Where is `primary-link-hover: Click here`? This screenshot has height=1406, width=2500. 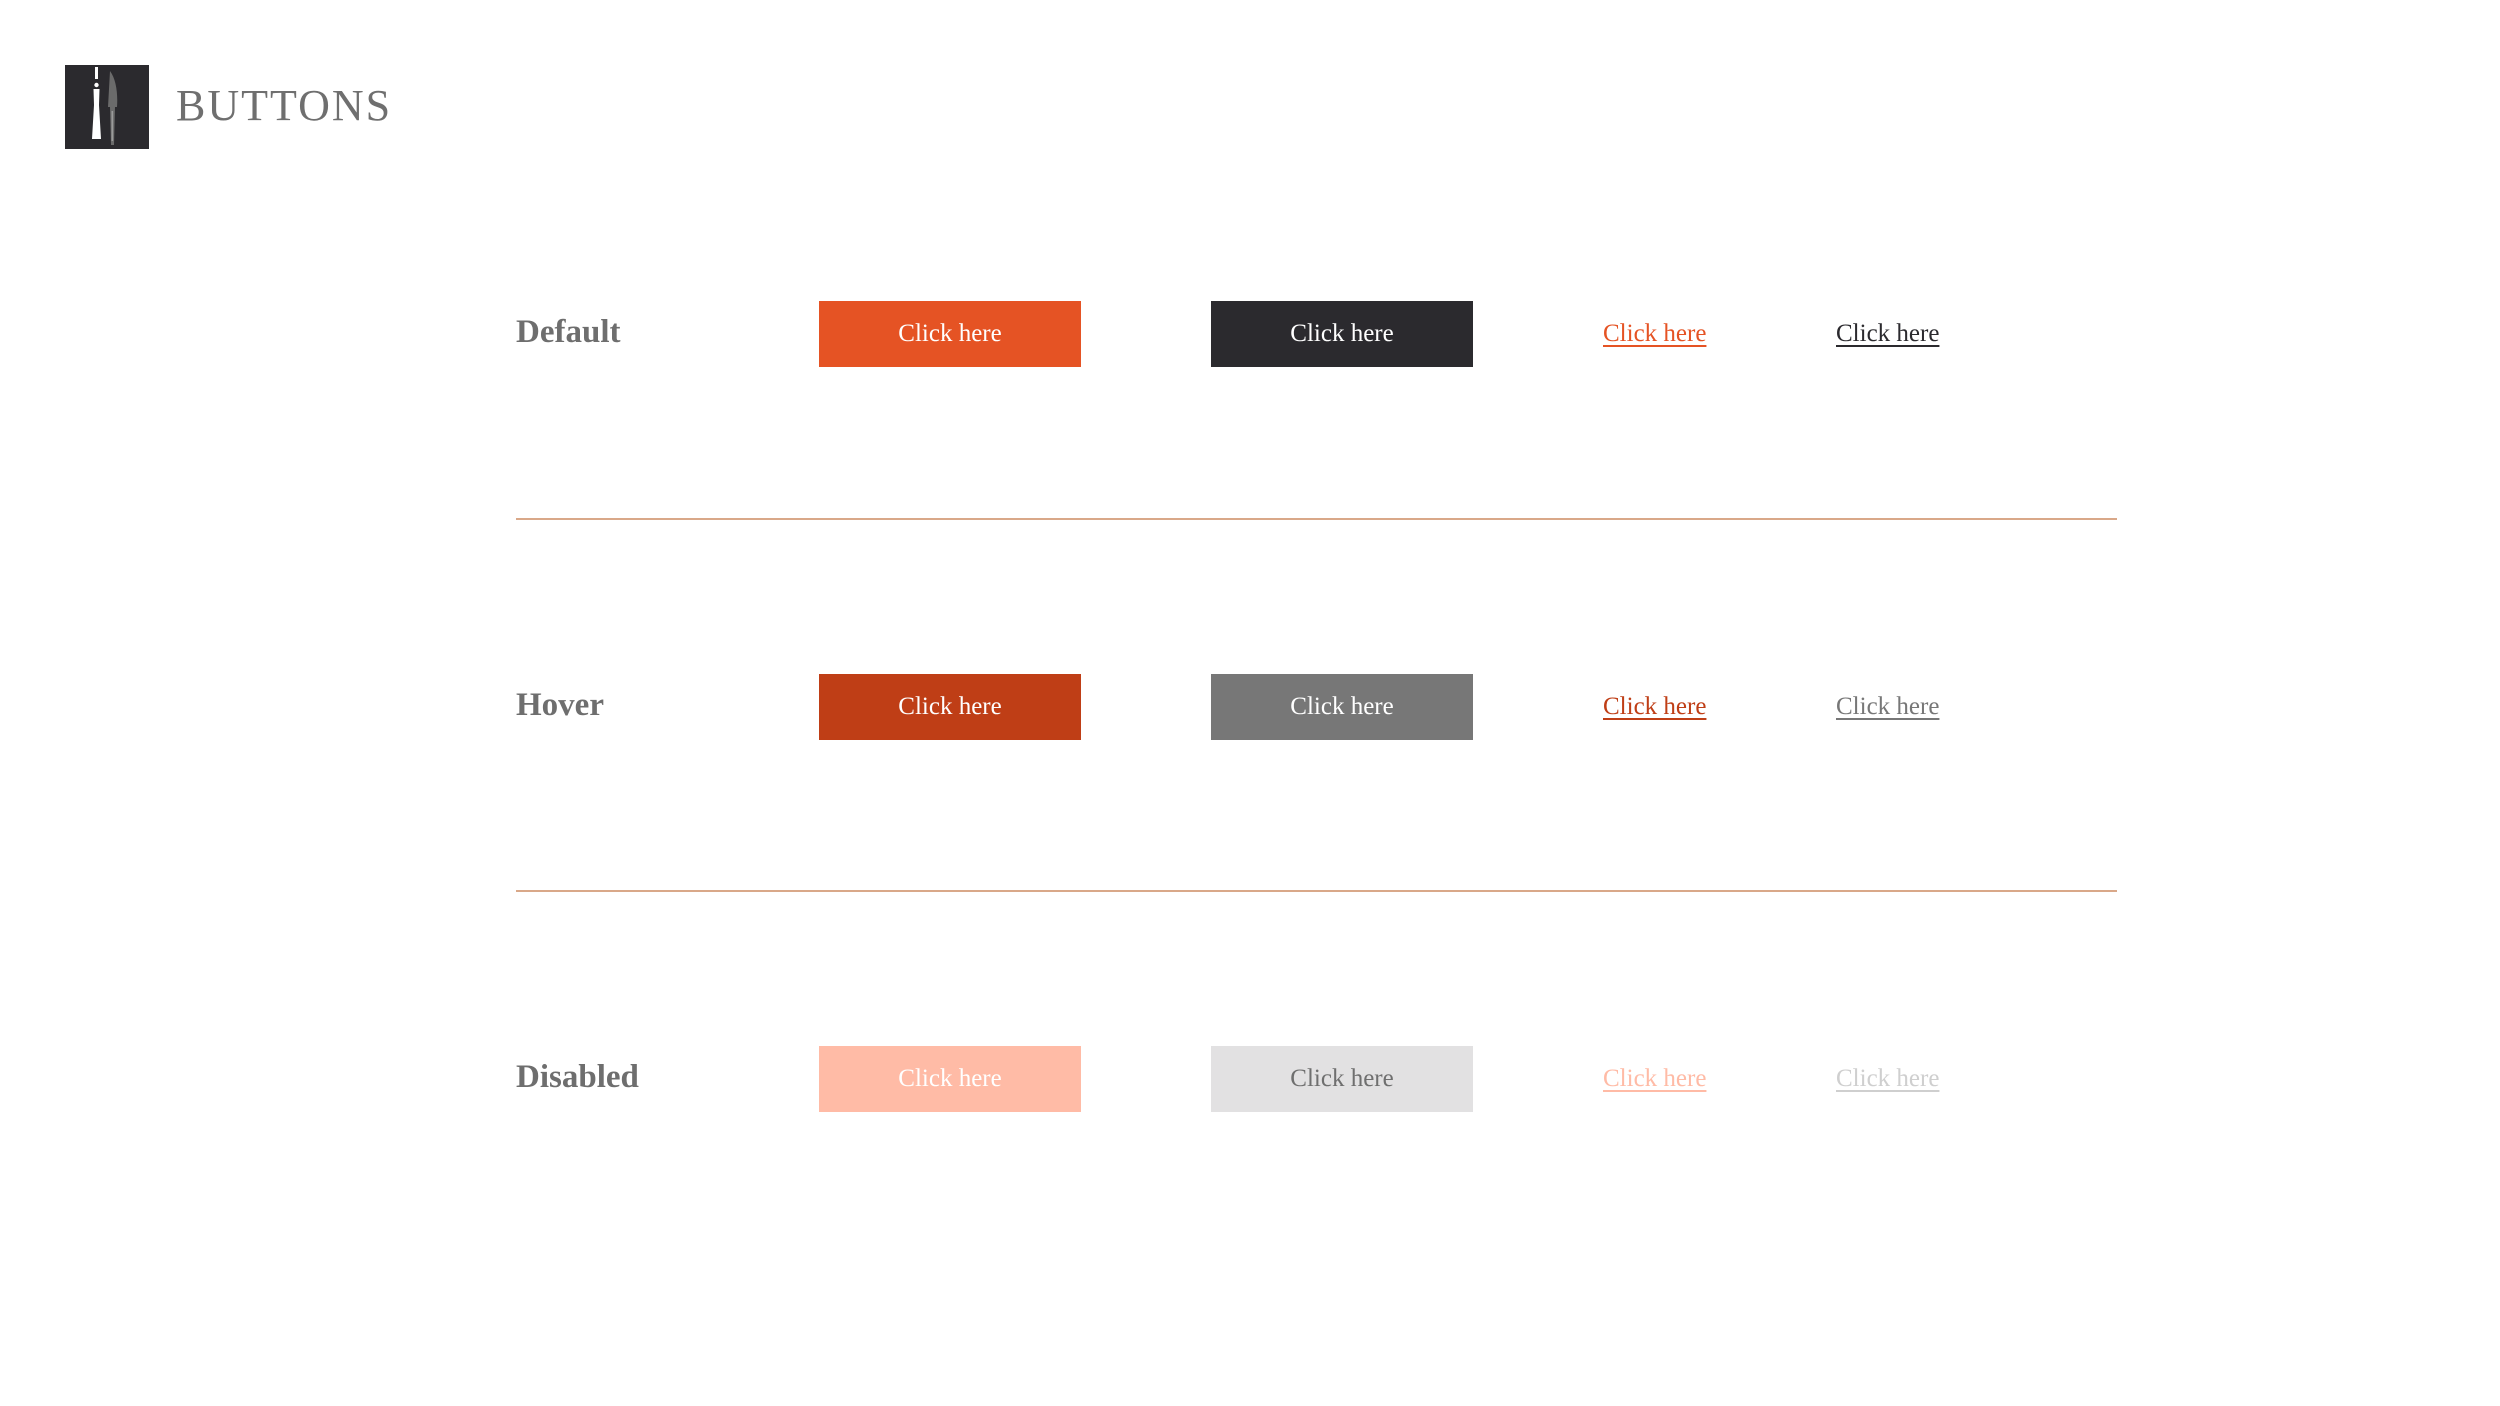
primary-link-hover: Click here is located at coordinates (1654, 707).